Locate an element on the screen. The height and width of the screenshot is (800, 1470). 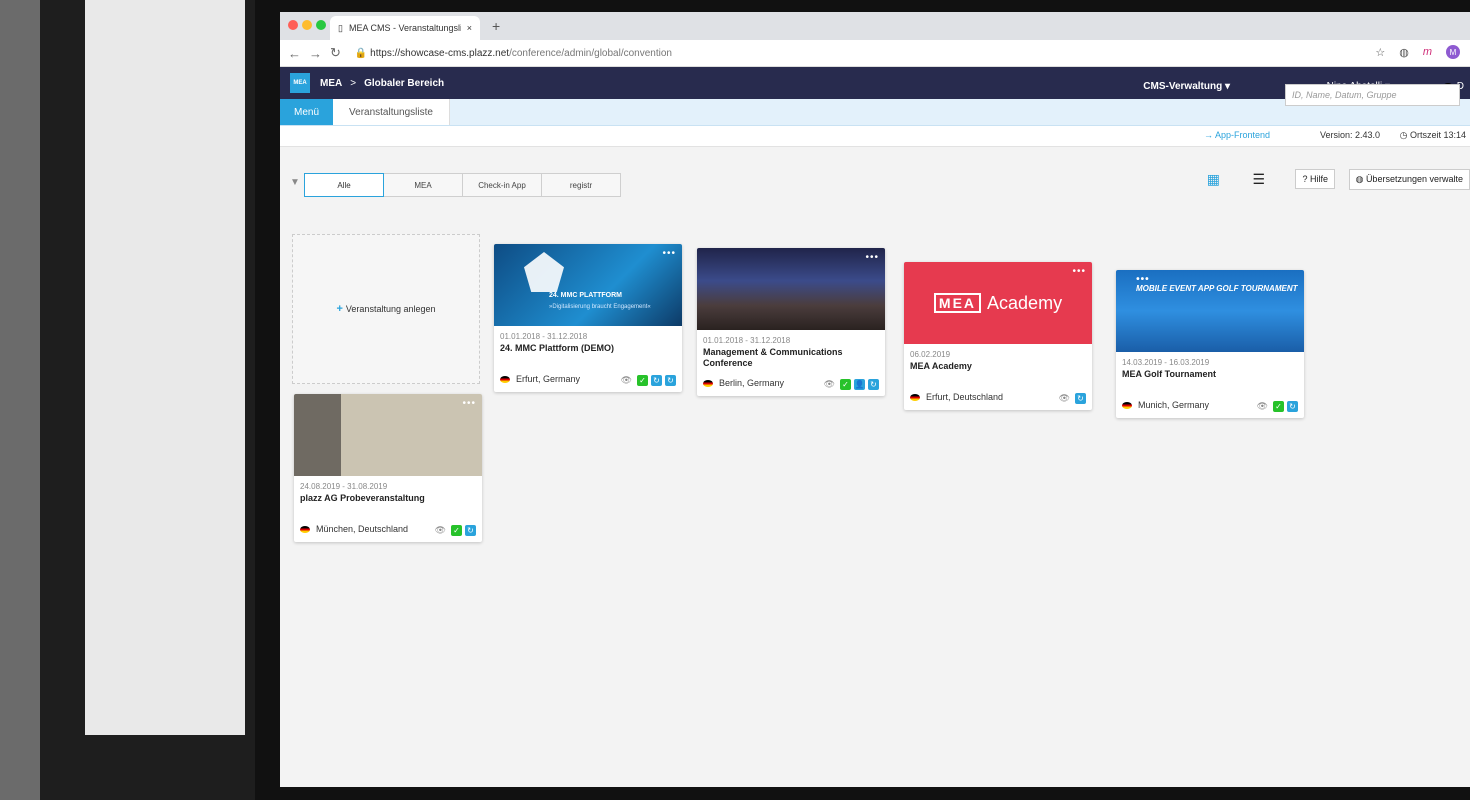
translations-label: Übersetzungen verwalte is located at coordinates (1414, 179).